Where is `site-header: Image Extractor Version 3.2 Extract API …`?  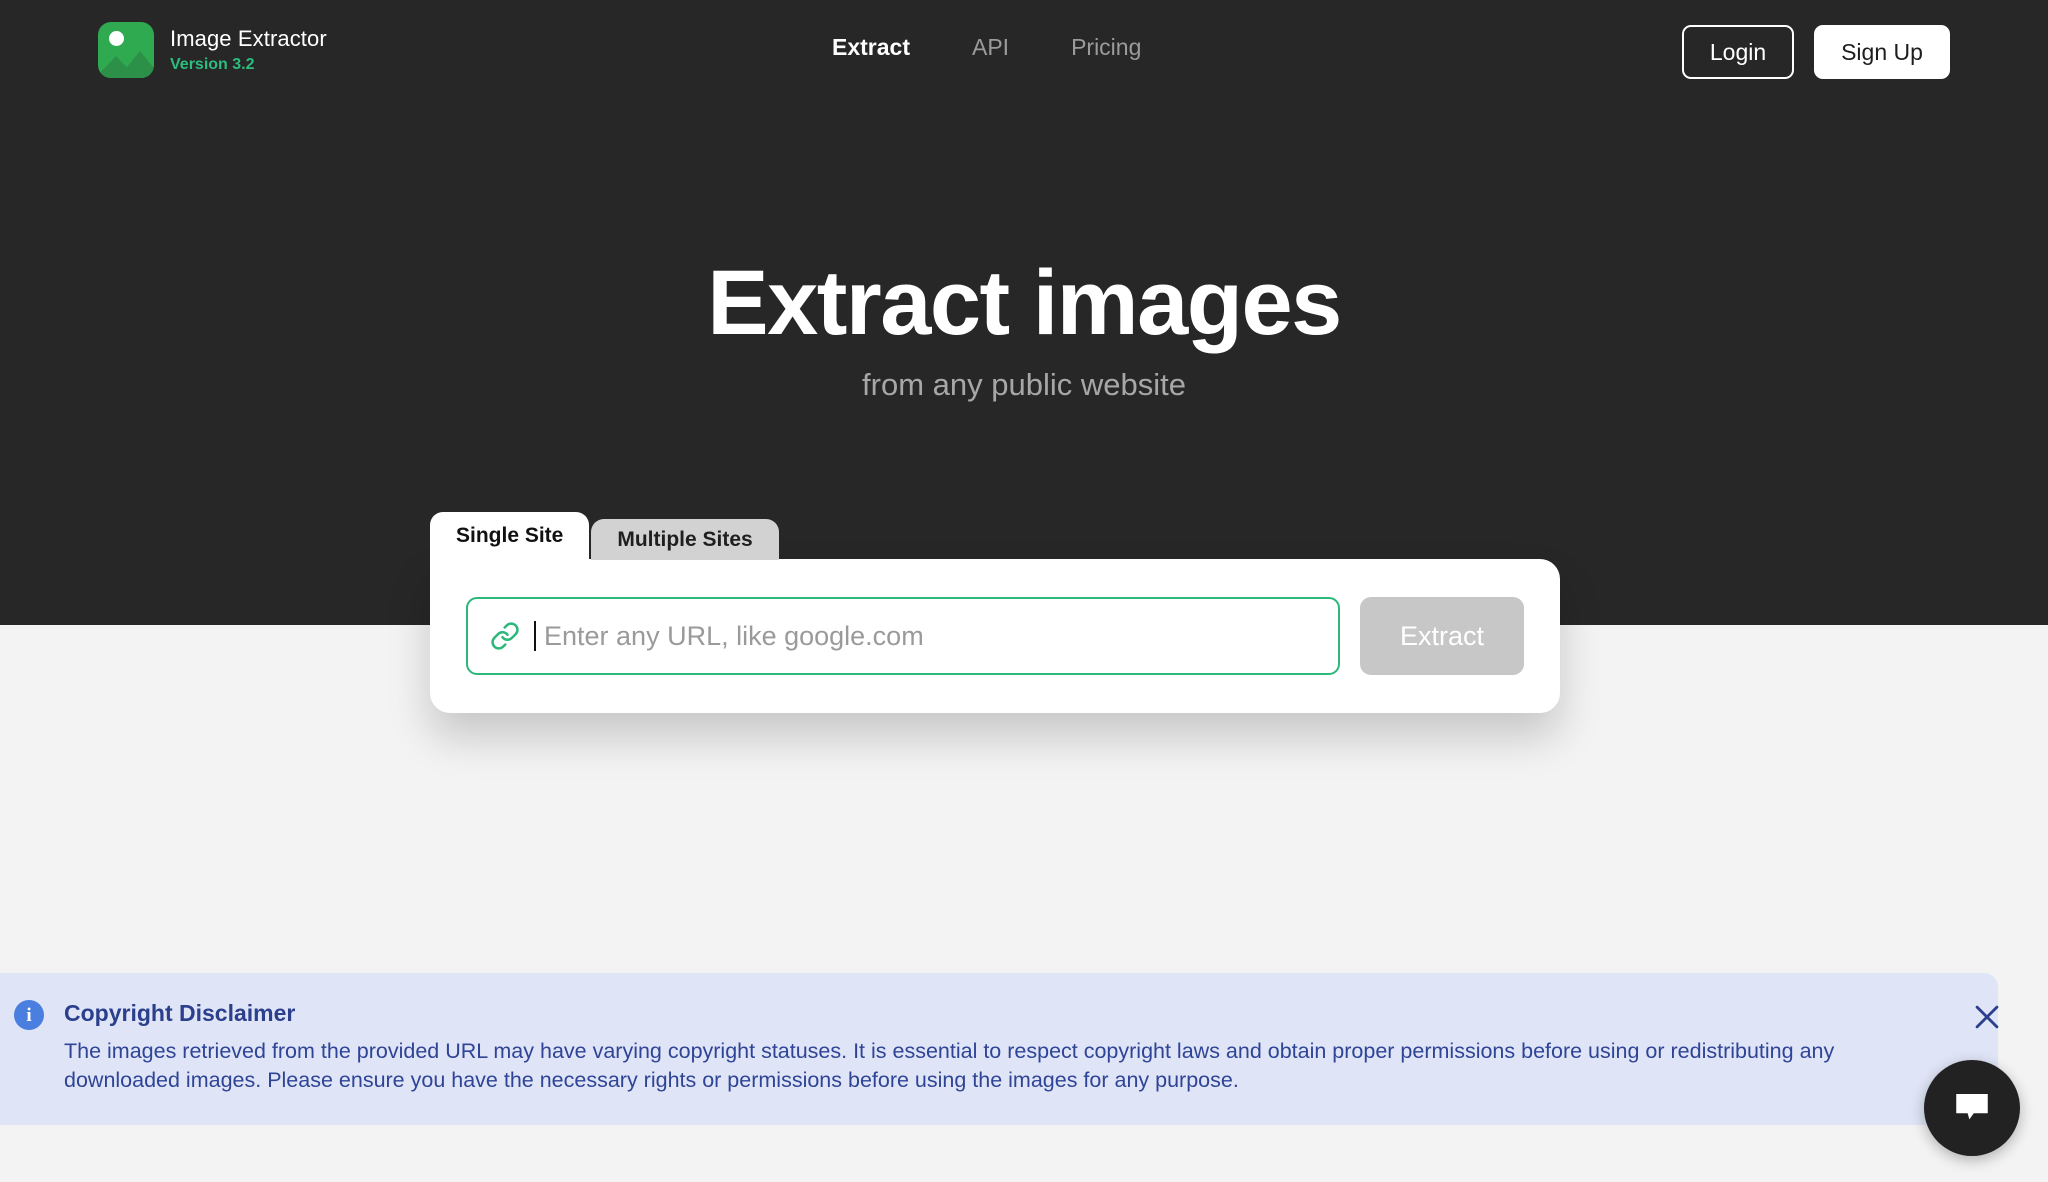
site-header: Image Extractor Version 3.2 Extract API … is located at coordinates (1024, 51).